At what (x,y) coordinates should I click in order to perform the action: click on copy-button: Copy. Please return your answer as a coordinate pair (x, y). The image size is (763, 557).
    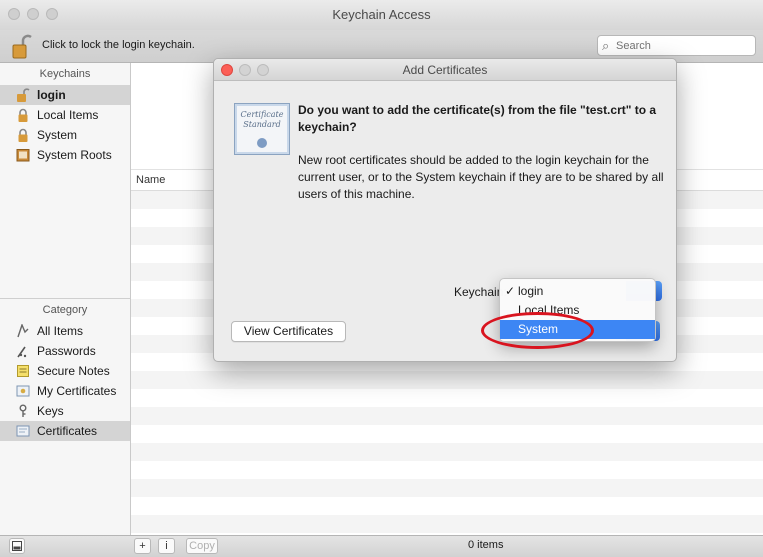
    Looking at the image, I should click on (202, 546).